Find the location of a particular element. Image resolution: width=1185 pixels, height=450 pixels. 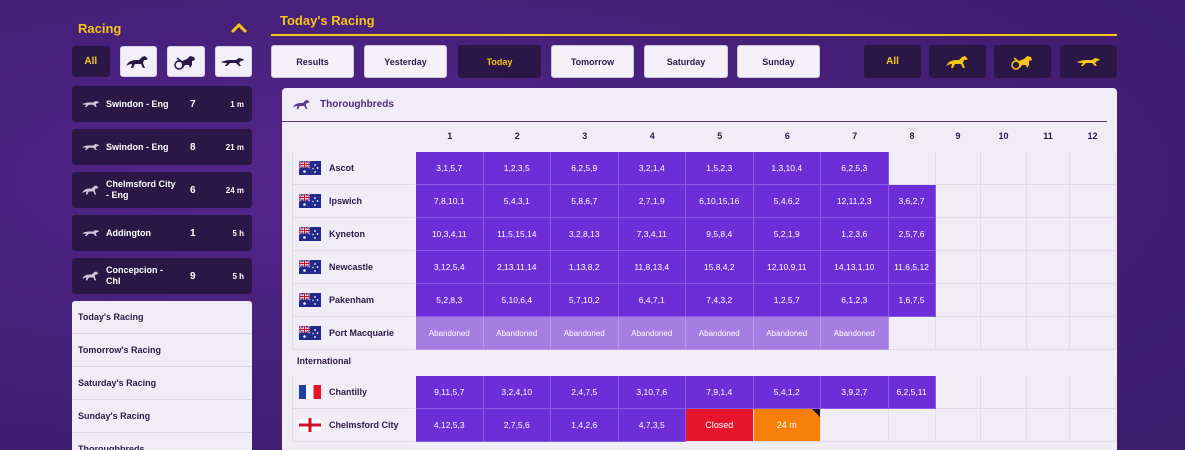

sidebar-header: Racing is located at coordinates (162, 28).